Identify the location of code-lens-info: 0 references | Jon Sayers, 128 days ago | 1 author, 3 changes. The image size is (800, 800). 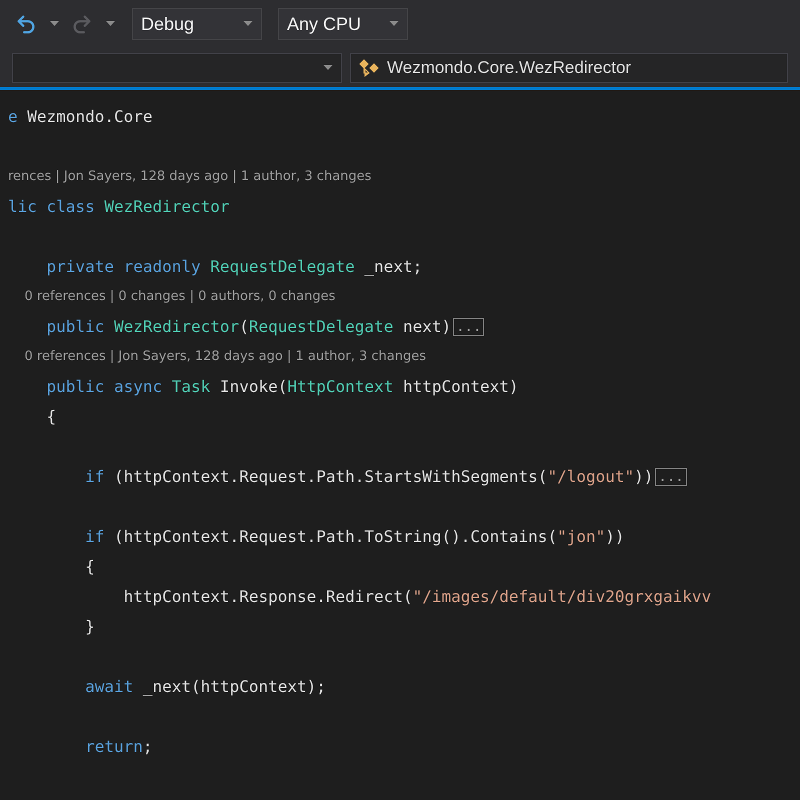
(217, 357).